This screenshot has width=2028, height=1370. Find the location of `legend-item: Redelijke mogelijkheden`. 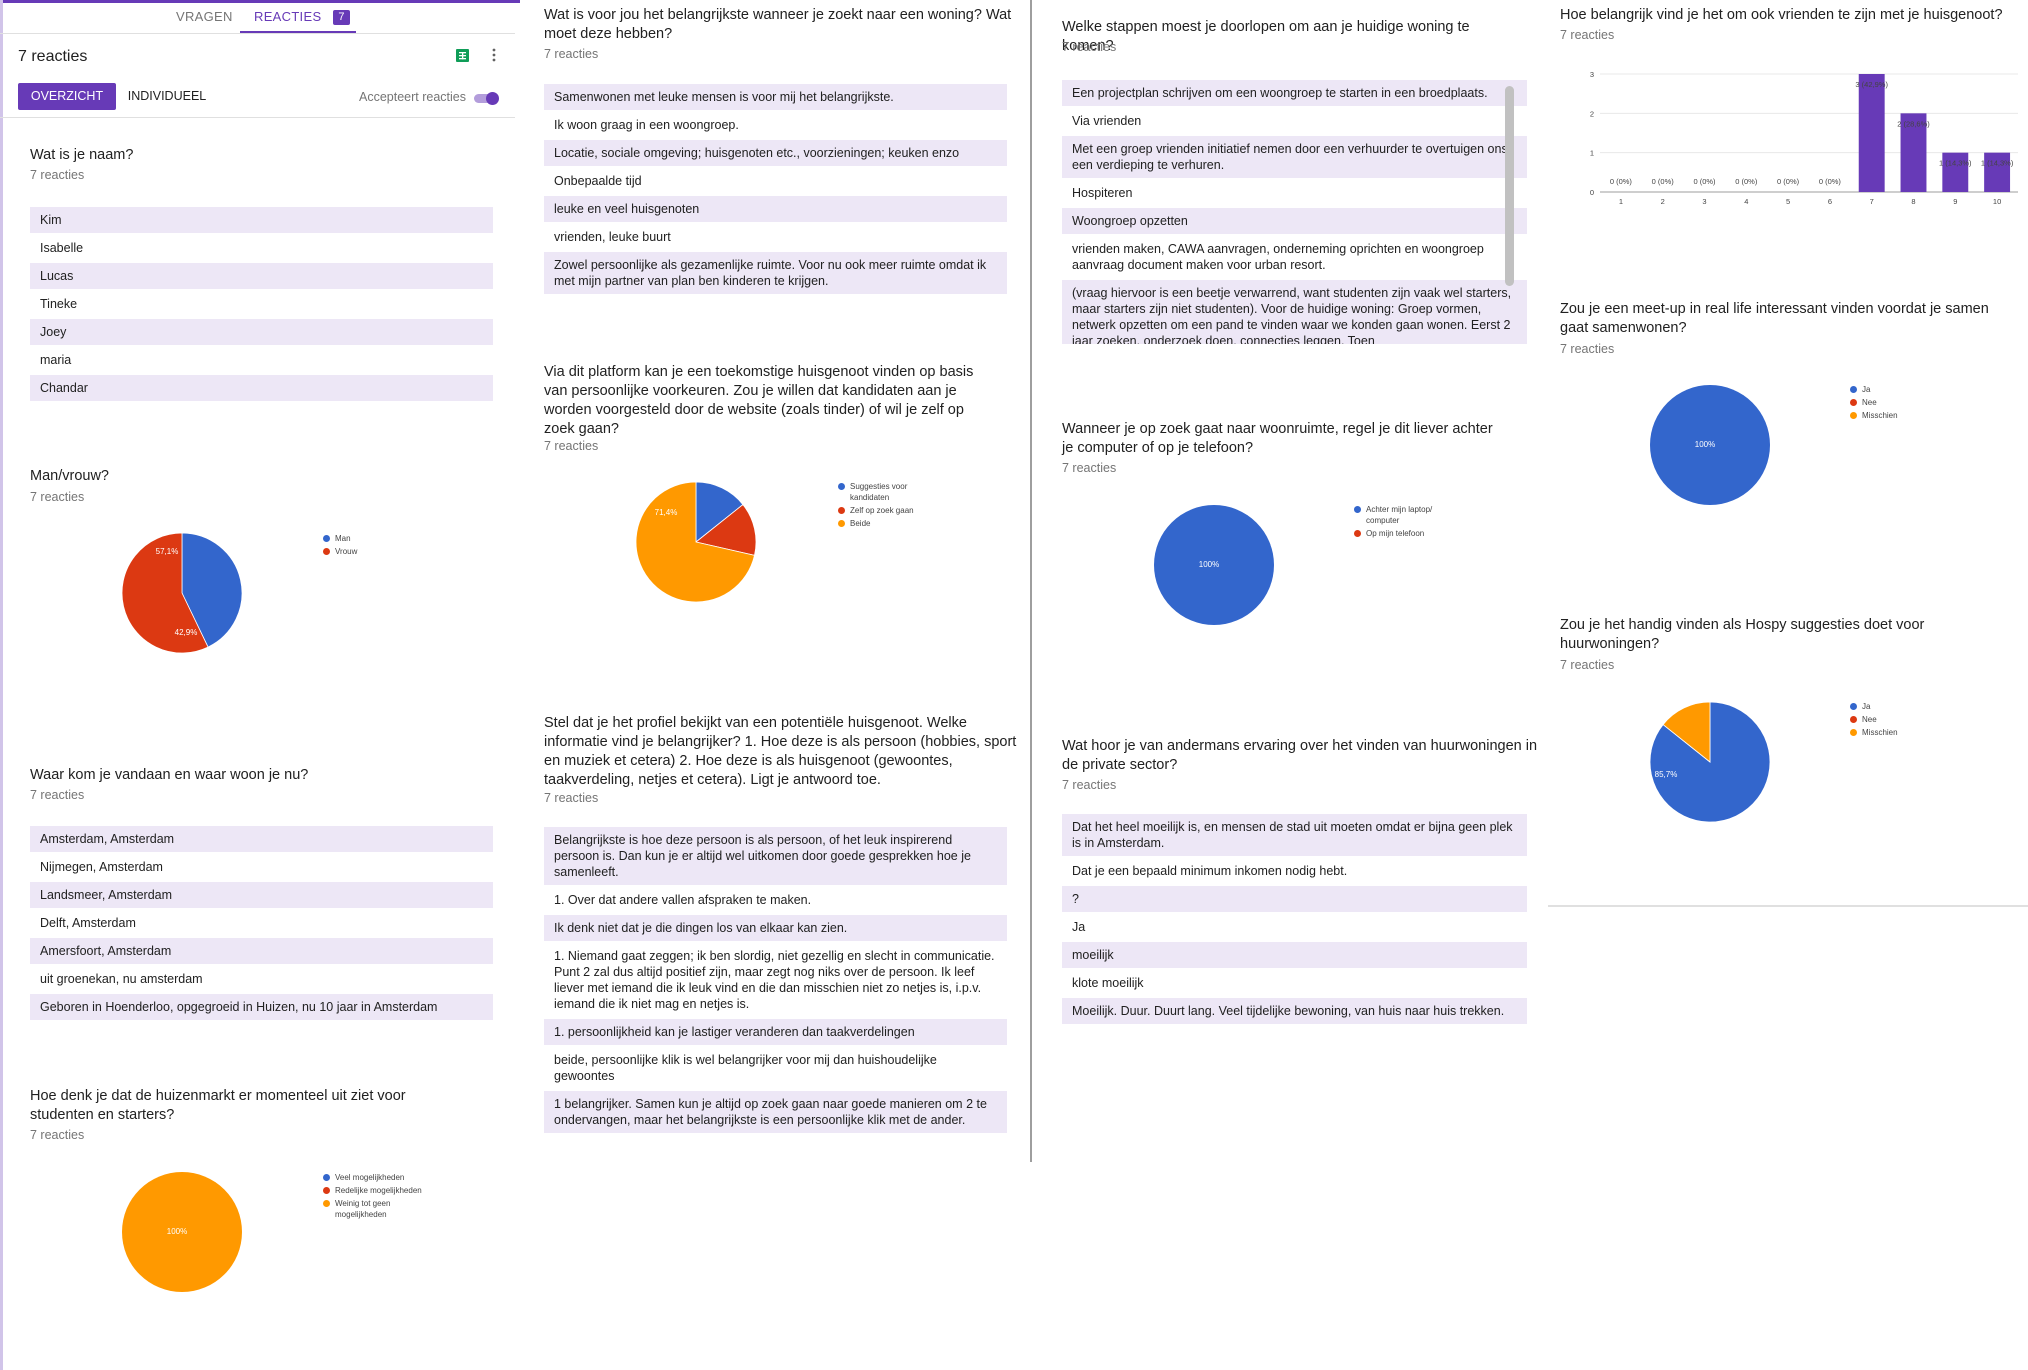

legend-item: Redelijke mogelijkheden is located at coordinates (373, 1190).